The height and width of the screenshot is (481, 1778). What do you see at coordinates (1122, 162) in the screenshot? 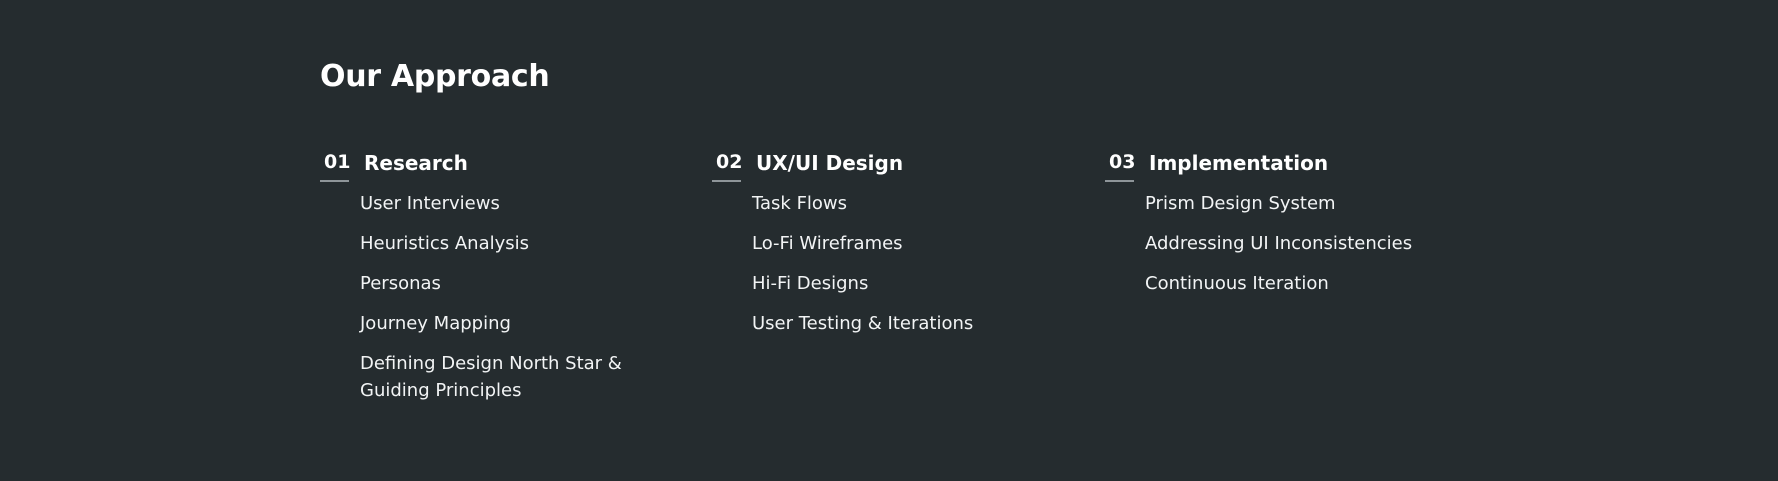
I see `step-number: 03` at bounding box center [1122, 162].